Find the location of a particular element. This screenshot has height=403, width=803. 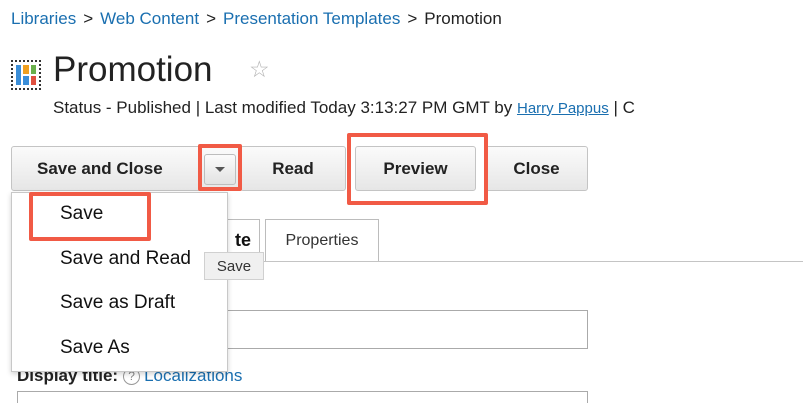

close-label: Close is located at coordinates (536, 168).